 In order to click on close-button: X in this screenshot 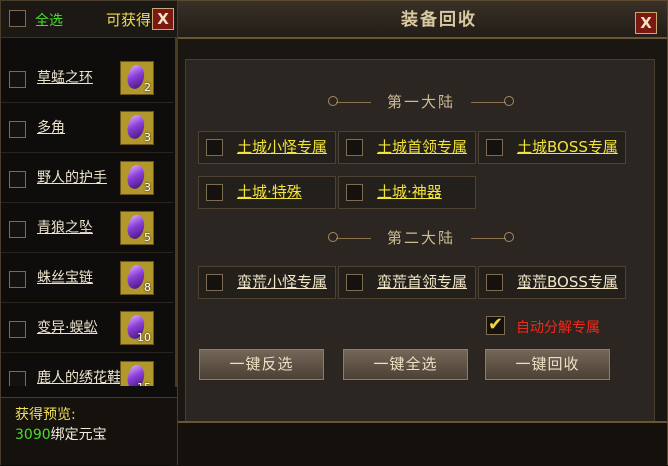, I will do `click(646, 23)`.